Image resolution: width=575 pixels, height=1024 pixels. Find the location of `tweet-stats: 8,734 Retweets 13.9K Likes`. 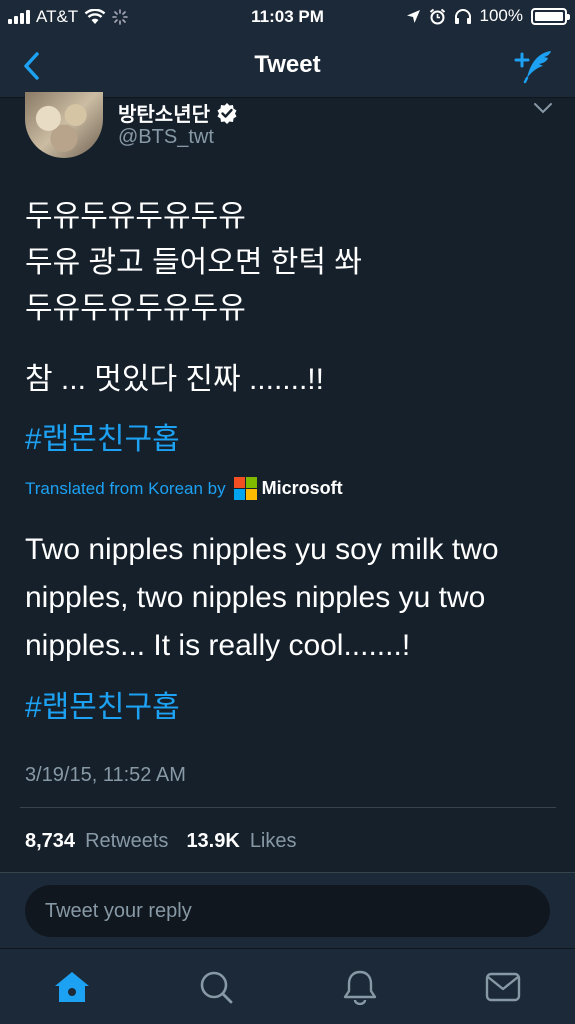

tweet-stats: 8,734 Retweets 13.9K Likes is located at coordinates (161, 841).